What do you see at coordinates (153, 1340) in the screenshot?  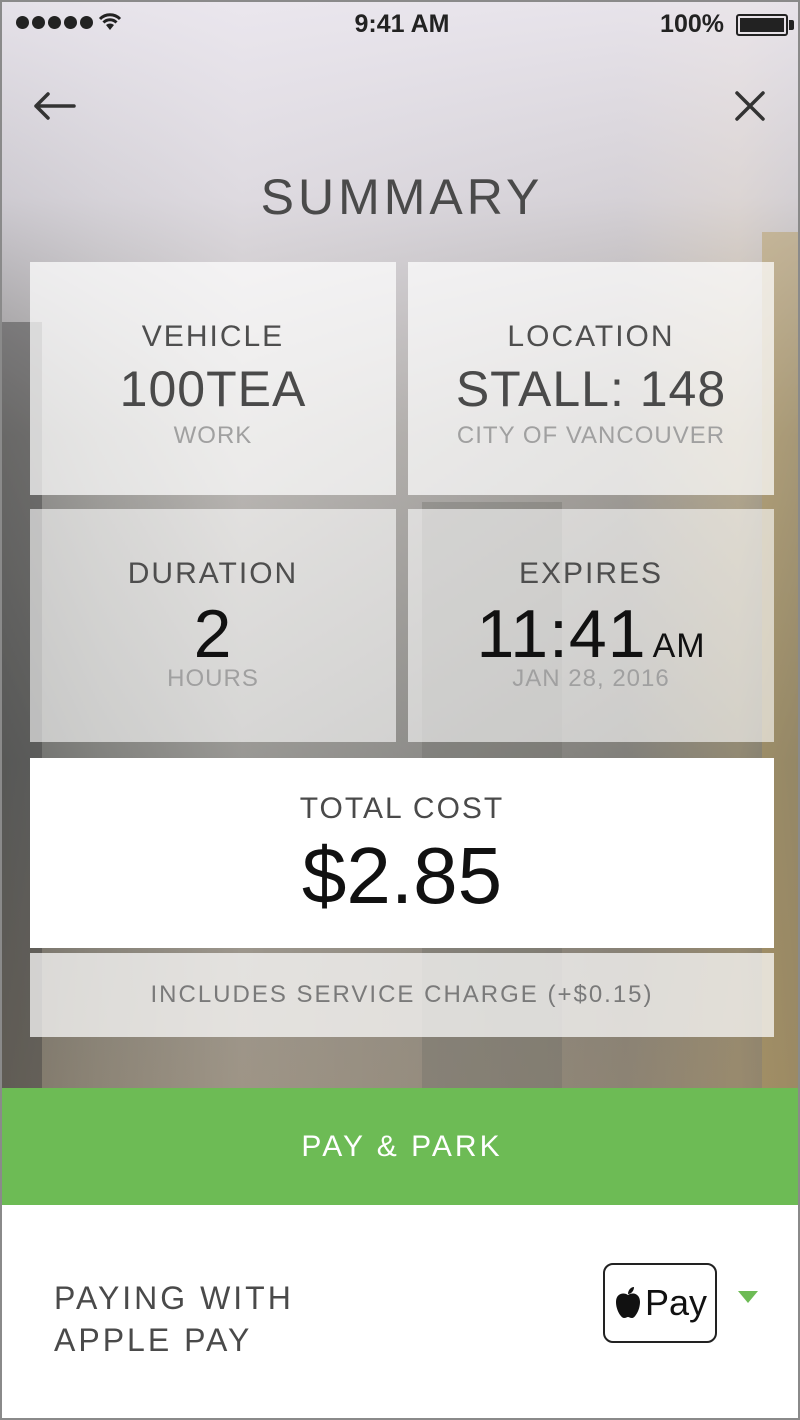 I see `payment-method-line2: APPLE PAY` at bounding box center [153, 1340].